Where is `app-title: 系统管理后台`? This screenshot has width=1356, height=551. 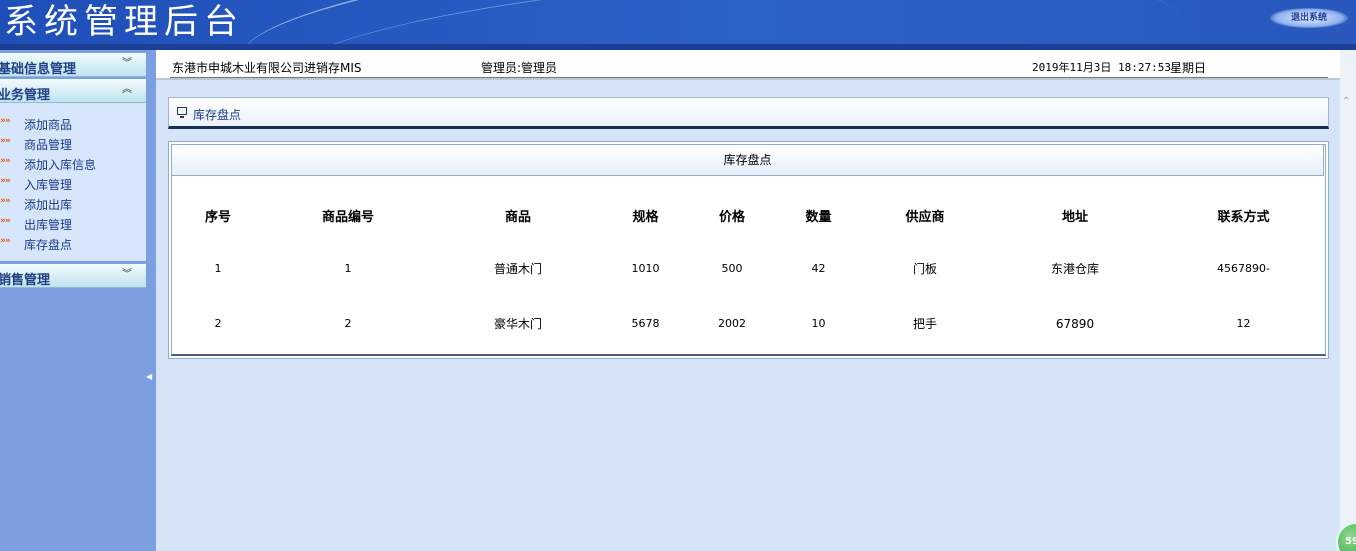
app-title: 系统管理后台 is located at coordinates (124, 22).